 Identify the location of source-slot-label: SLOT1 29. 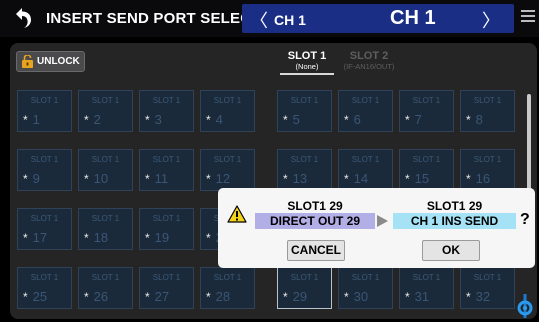
(315, 206).